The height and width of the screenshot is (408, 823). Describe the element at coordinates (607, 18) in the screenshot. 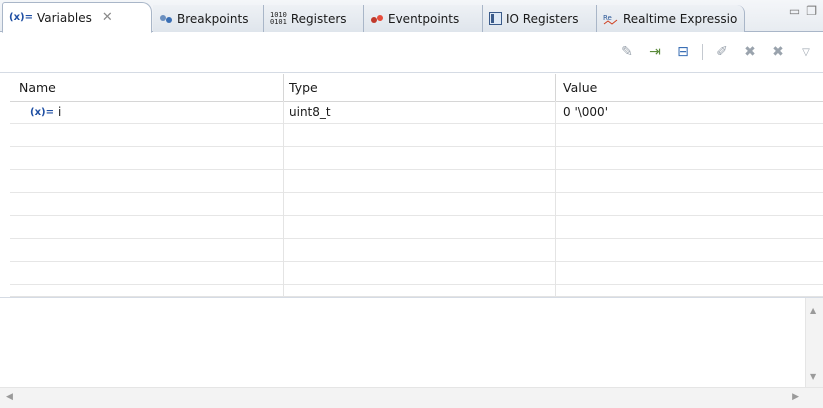

I see `svg-text: Re` at that location.